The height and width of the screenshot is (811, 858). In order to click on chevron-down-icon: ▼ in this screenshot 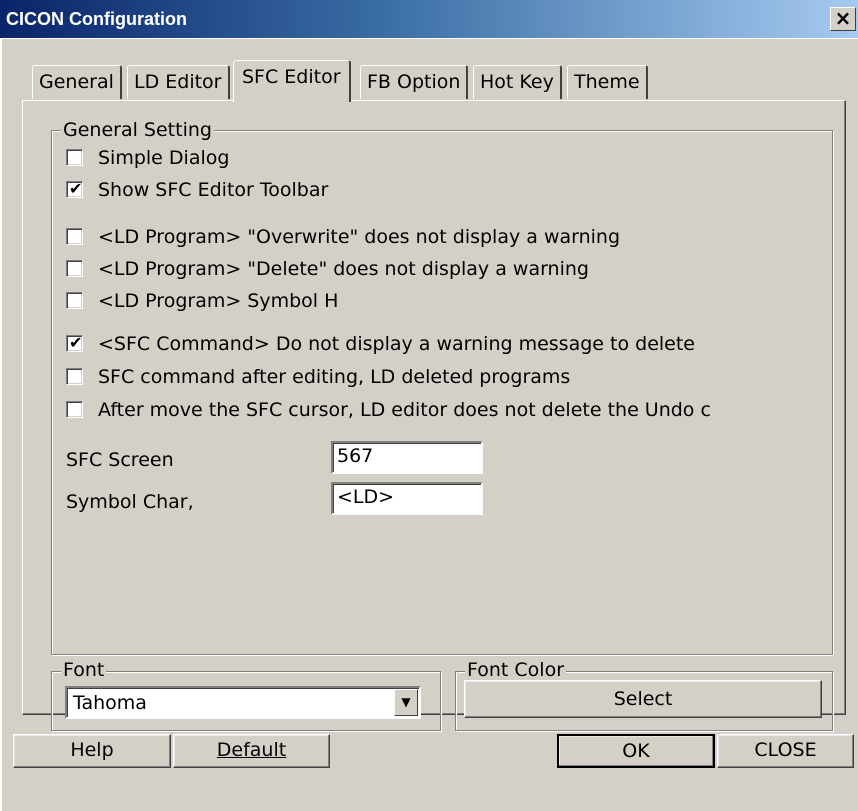, I will do `click(406, 702)`.